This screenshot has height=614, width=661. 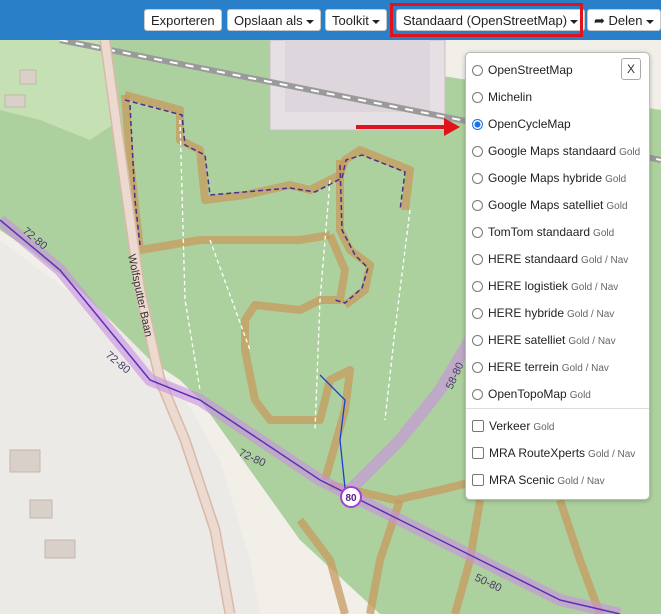 I want to click on save-as-label: Opslaan als, so click(x=268, y=20).